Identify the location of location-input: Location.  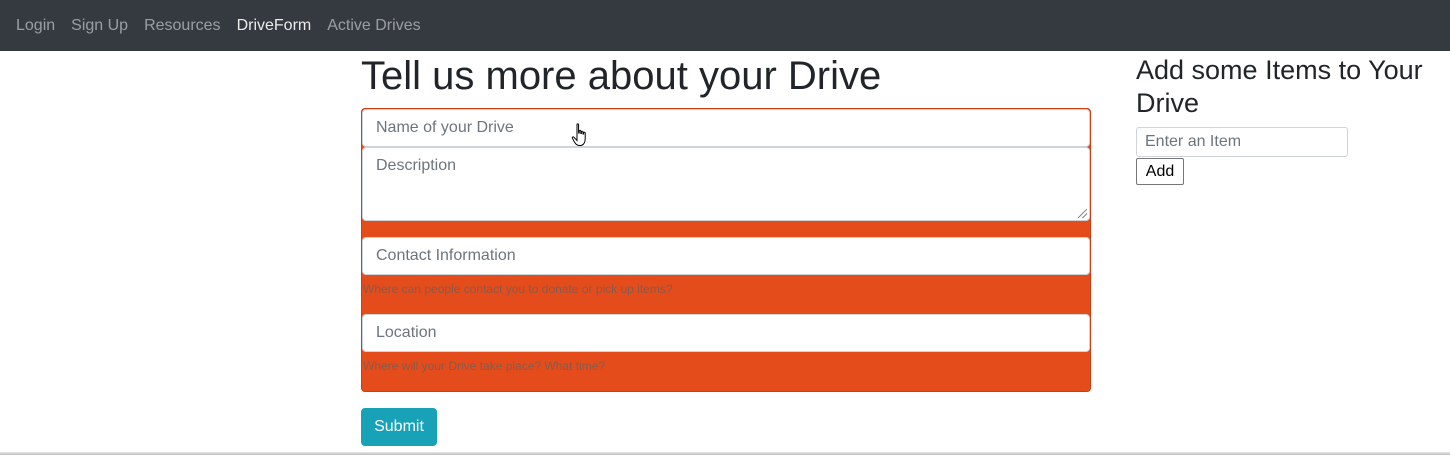
(726, 333).